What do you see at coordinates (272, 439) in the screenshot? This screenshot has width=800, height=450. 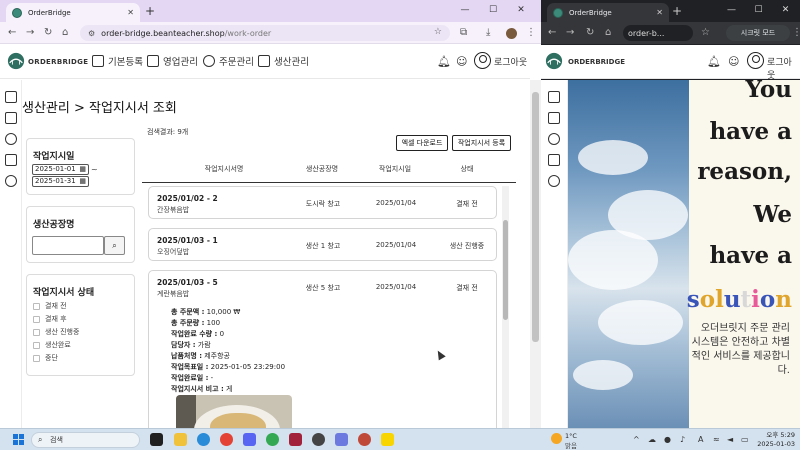 I see `chrome-alt-icon` at bounding box center [272, 439].